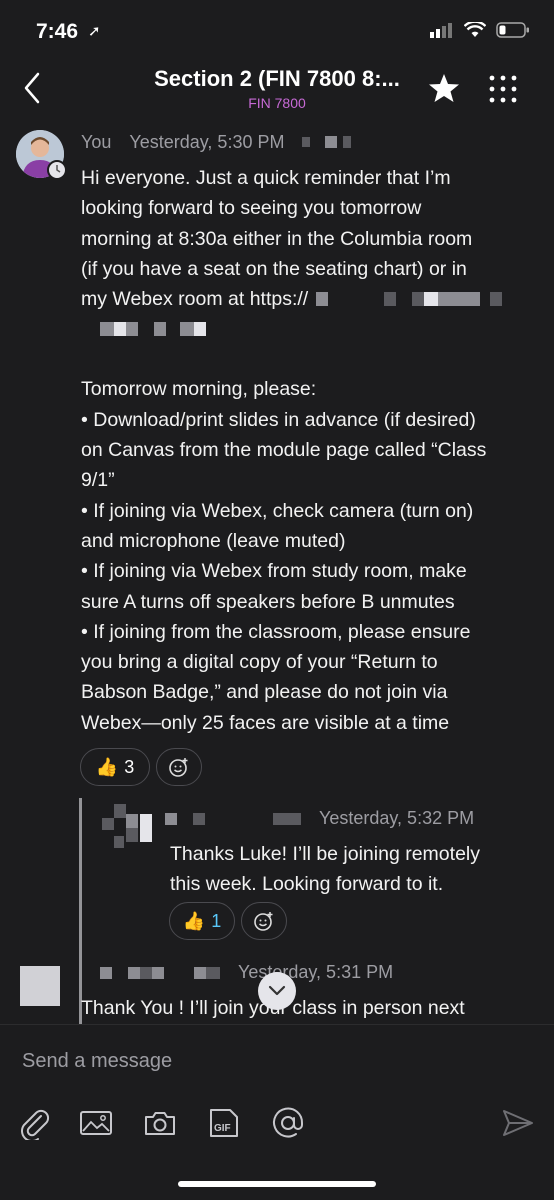  I want to click on gif-icon: GIF, so click(224, 1123).